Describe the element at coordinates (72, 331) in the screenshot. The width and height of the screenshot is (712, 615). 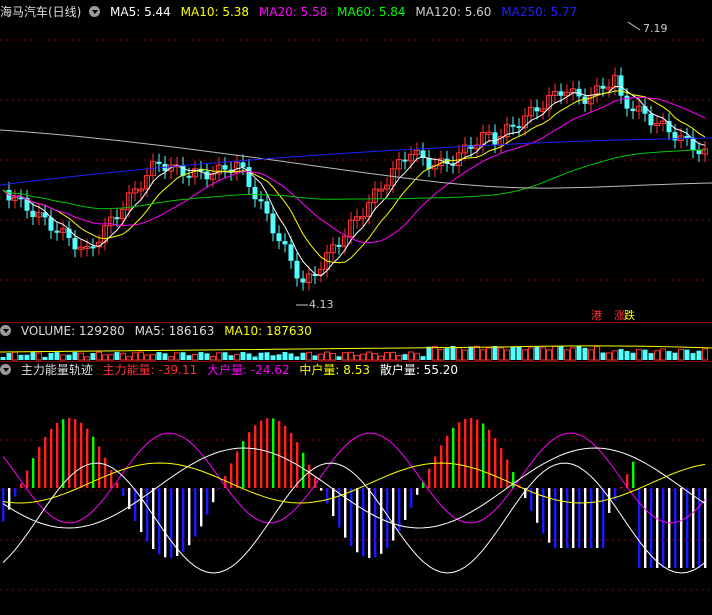
I see `volume-label: VOLUME: 129280` at that location.